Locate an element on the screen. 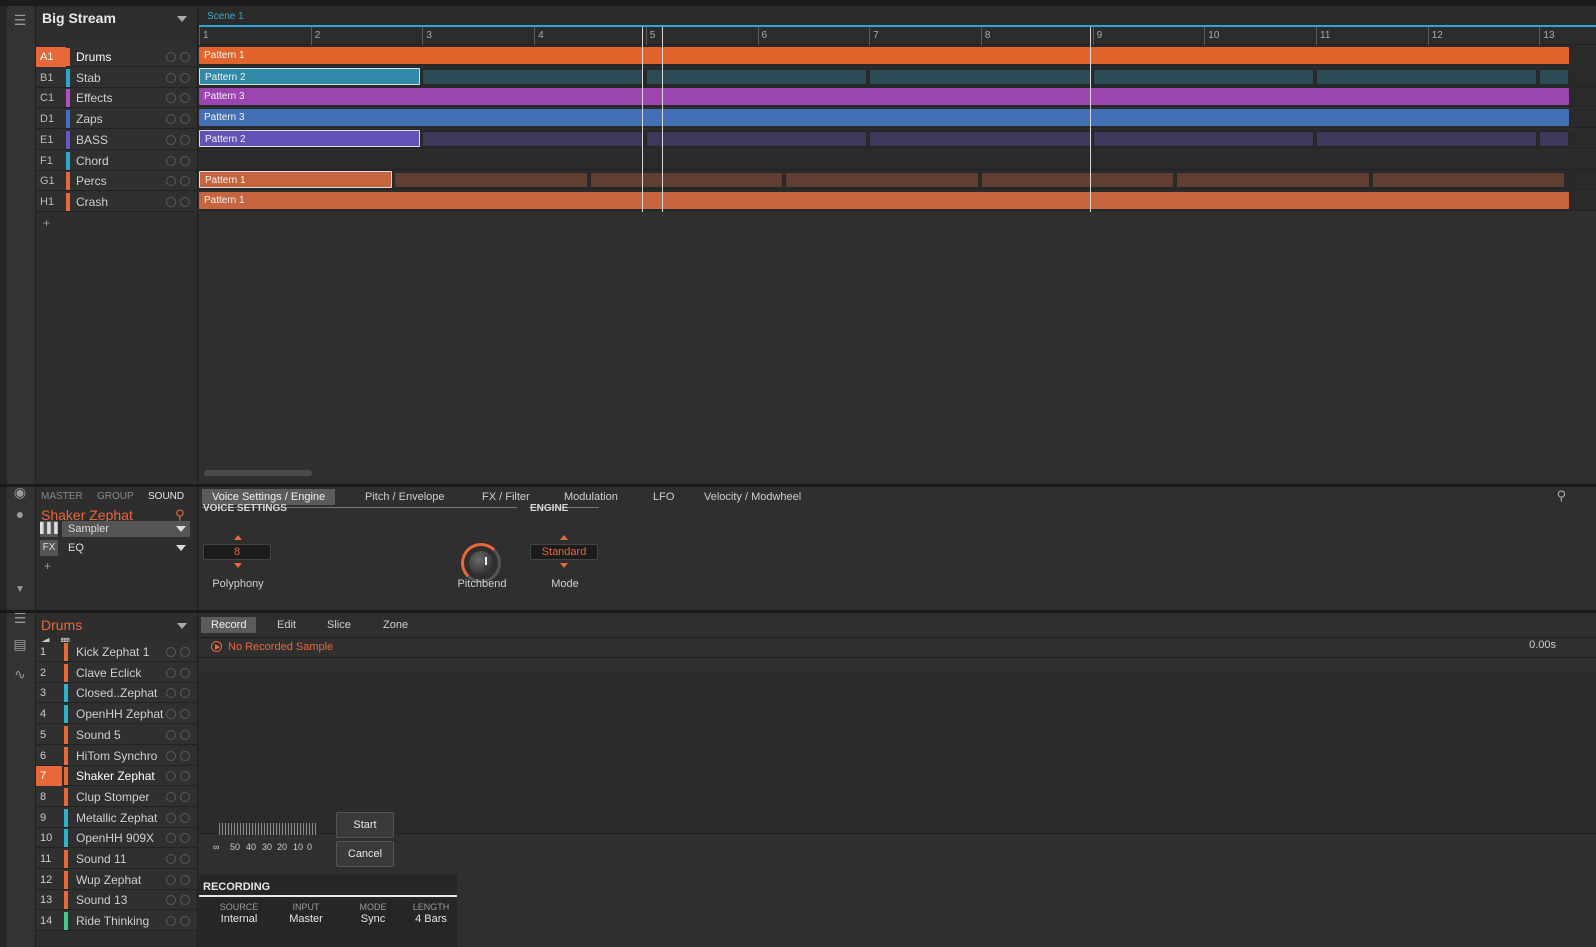 Image resolution: width=1596 pixels, height=947 pixels. recording-field-value: Master is located at coordinates (306, 919).